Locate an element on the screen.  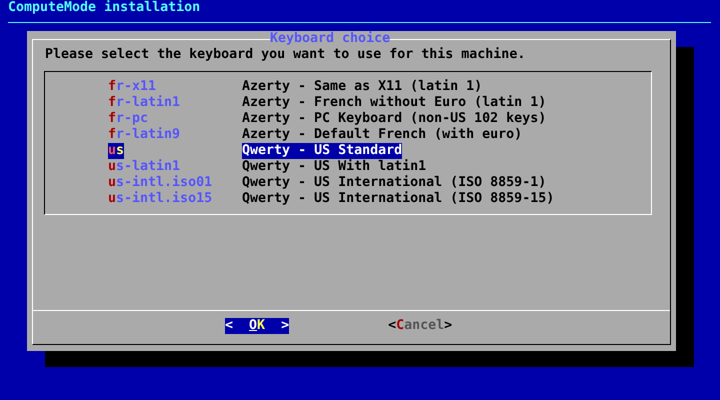
keymap-description: Azerty - PC Keyboard (non-US 102 keys) is located at coordinates (394, 119).